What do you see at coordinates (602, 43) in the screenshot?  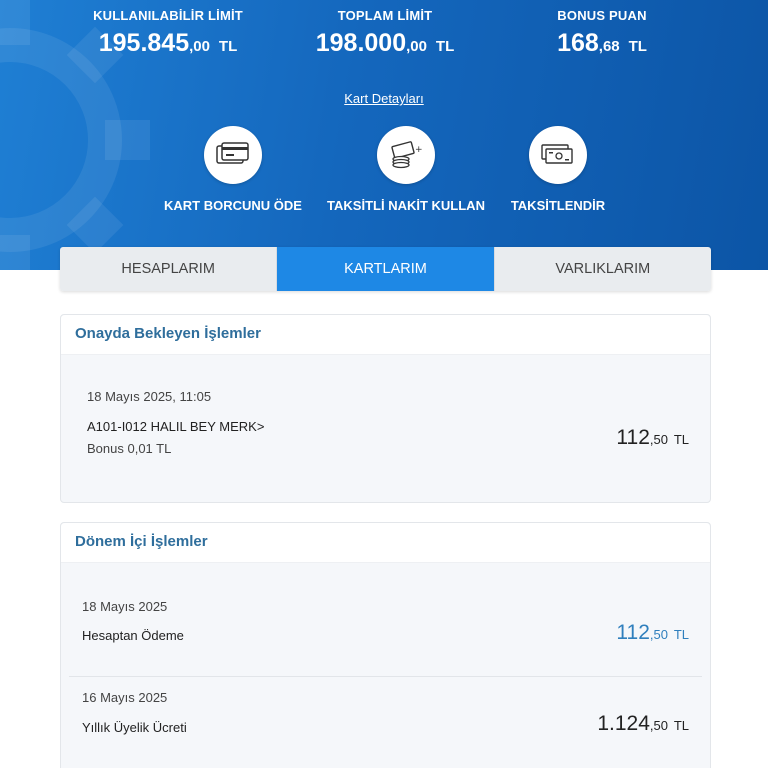 I see `bonus-points-value: 168,68 TL` at bounding box center [602, 43].